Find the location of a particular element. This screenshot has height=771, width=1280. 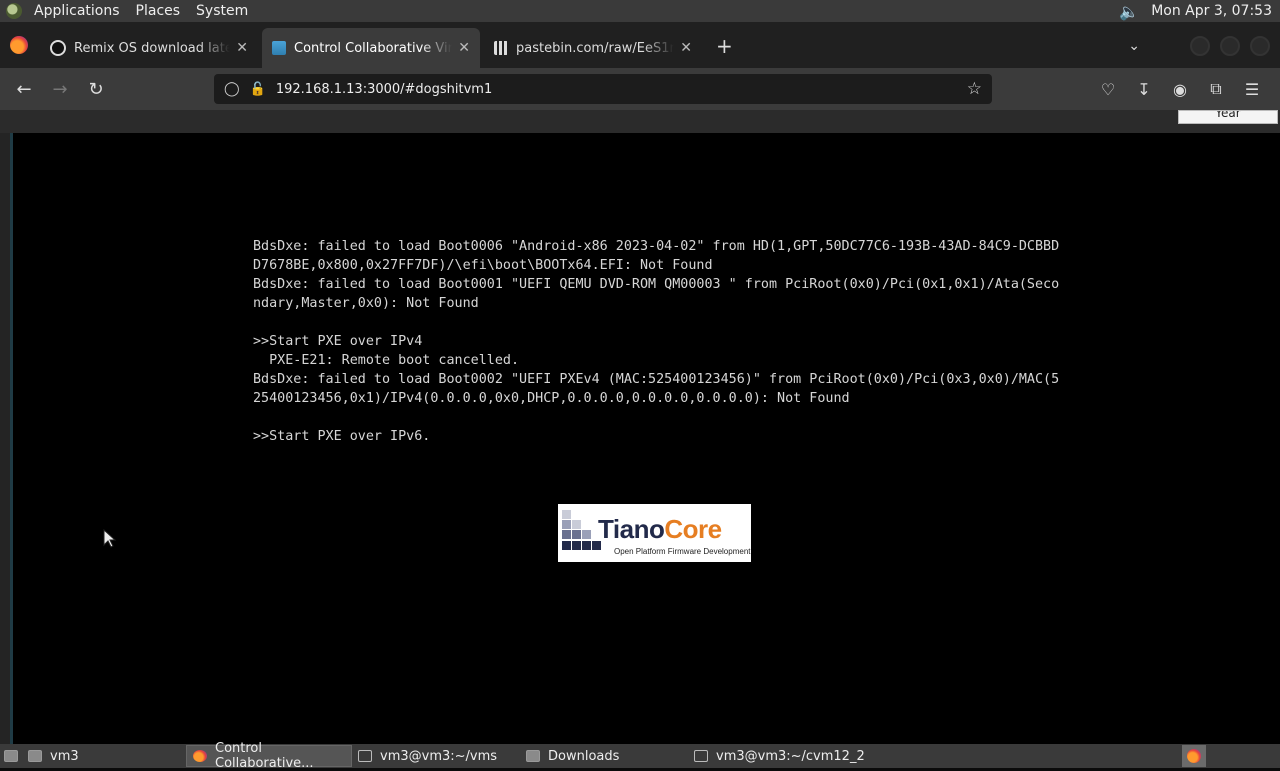

monitor-icon is located at coordinates (279, 48).